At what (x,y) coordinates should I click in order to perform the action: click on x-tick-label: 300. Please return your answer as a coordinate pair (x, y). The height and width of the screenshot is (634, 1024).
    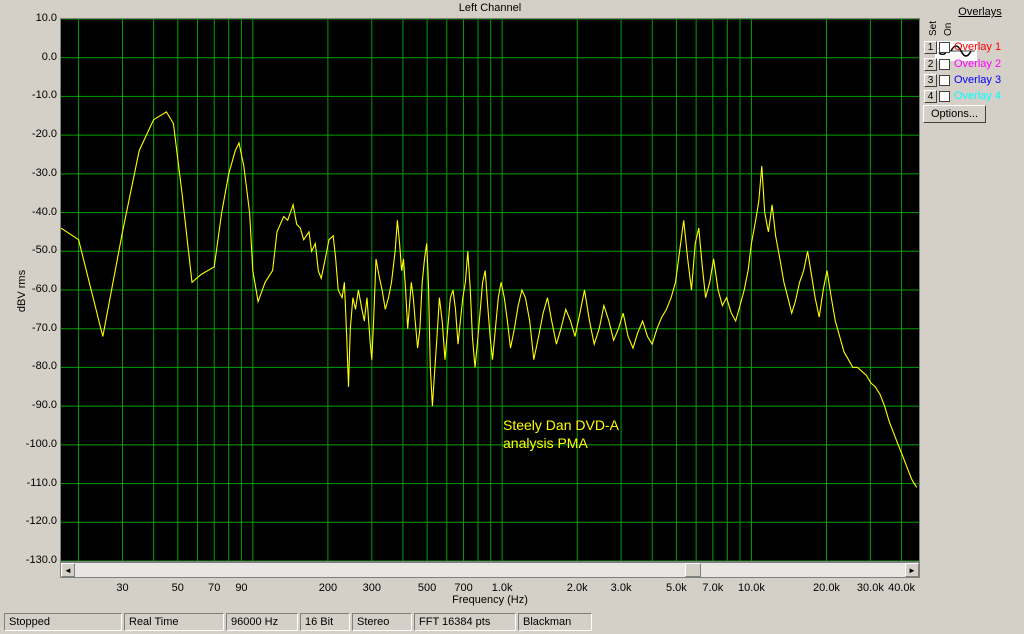
    Looking at the image, I should click on (371, 588).